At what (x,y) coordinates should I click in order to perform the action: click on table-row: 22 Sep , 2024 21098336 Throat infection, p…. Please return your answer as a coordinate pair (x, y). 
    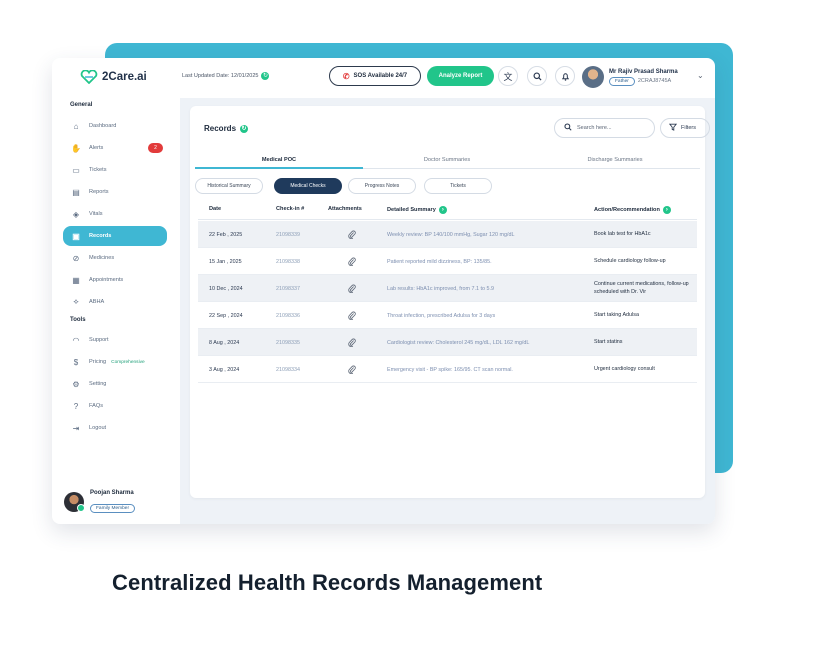
    Looking at the image, I should click on (447, 315).